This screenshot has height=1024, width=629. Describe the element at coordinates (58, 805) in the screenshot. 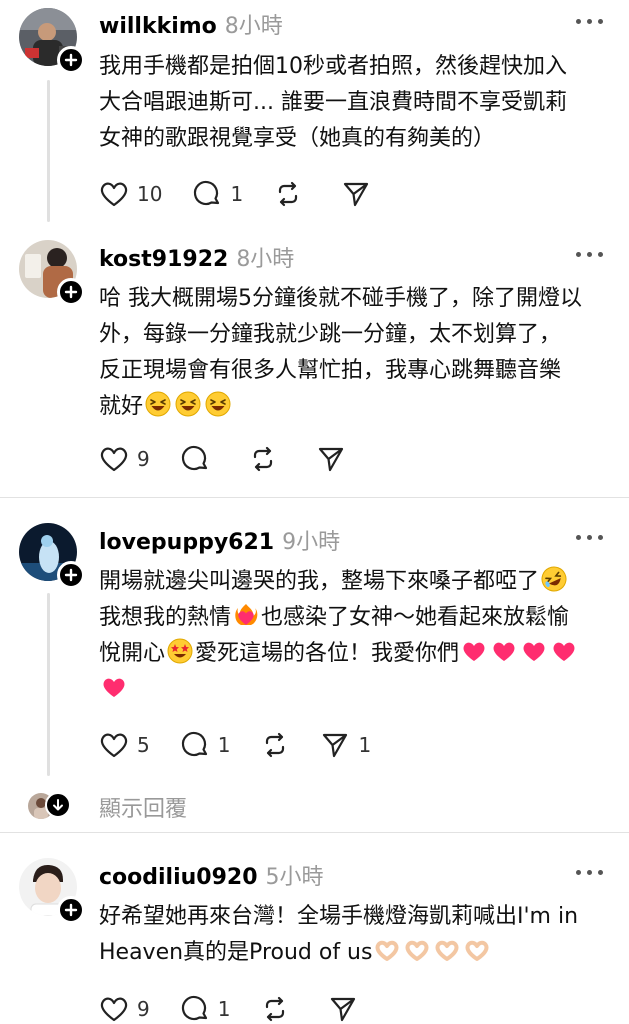

I see `arrow-down-icon` at that location.